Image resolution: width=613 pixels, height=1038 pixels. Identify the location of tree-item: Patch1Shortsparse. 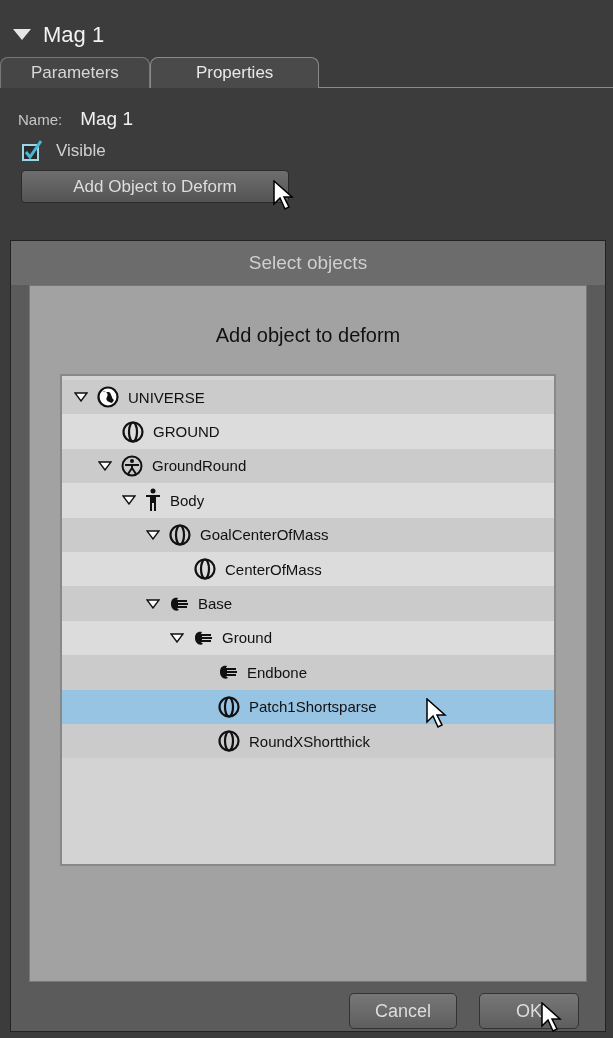
(308, 706).